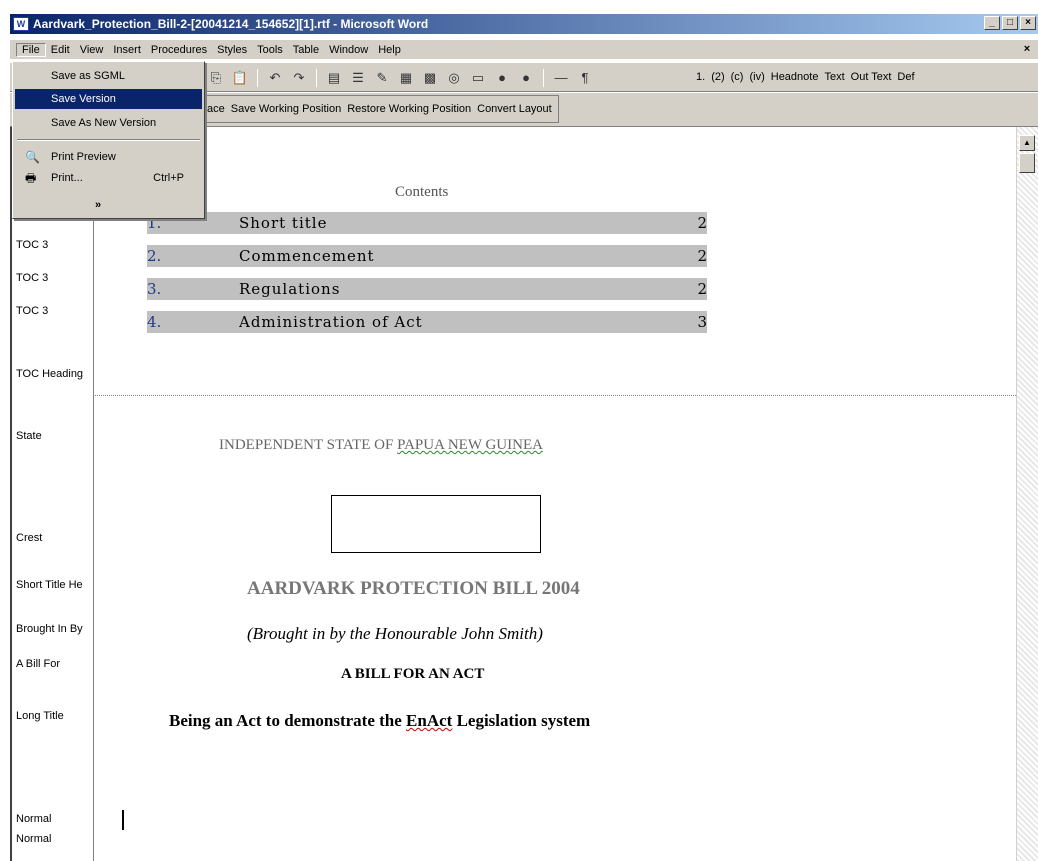 The image size is (1038, 861). I want to click on menu-shortcut: Ctrl+P, so click(168, 178).